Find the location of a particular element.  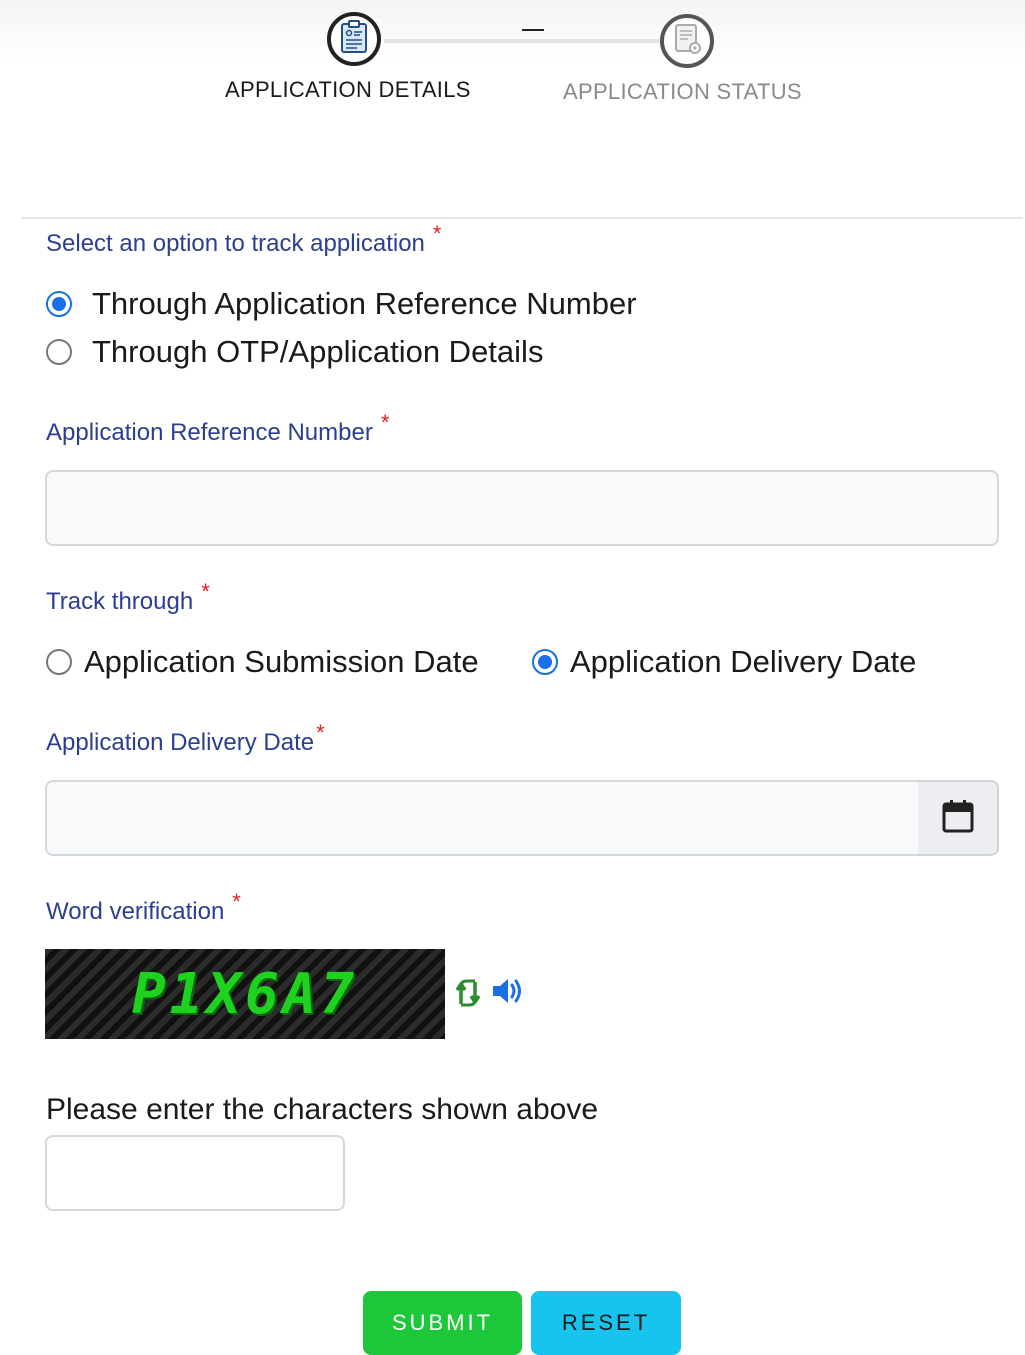

delivery-date-label: Application Delivery Date* is located at coordinates (185, 738).